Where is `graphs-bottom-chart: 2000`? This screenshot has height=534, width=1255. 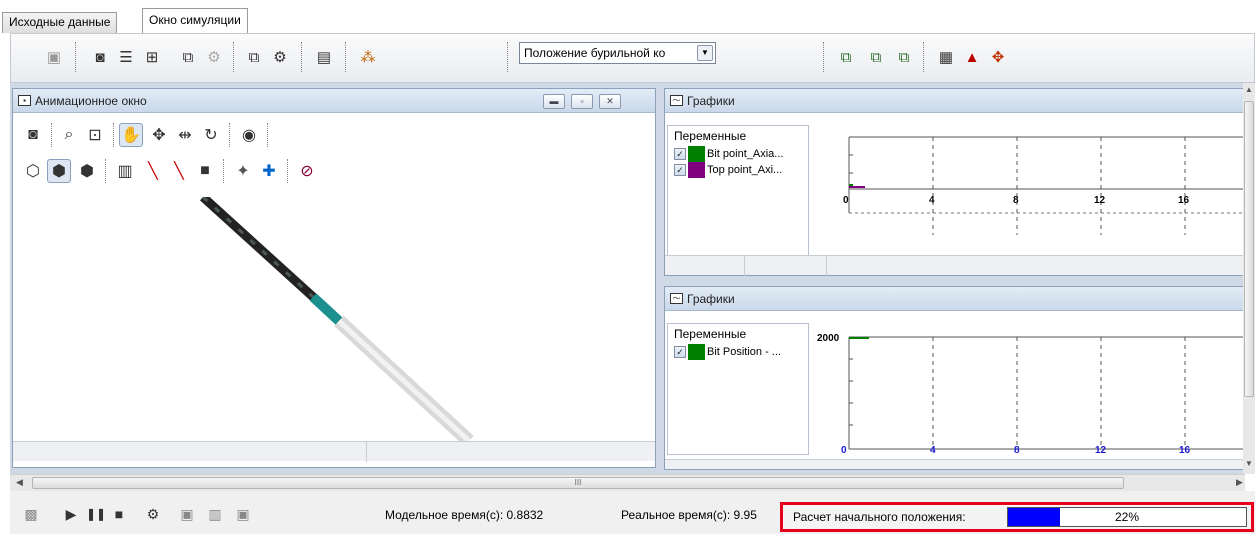 graphs-bottom-chart: 2000 is located at coordinates (1029, 389).